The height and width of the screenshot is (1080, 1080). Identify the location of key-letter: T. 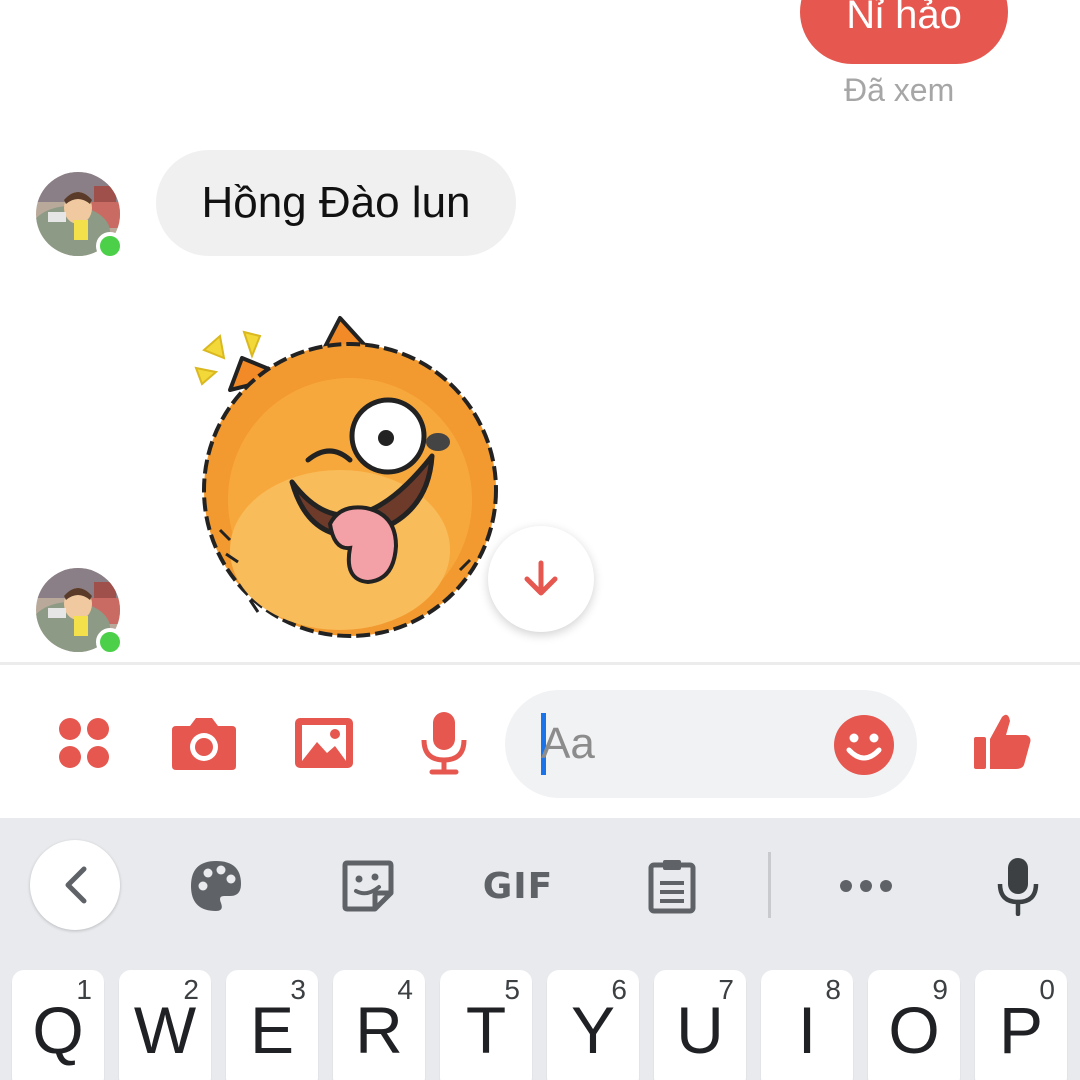
(486, 1030).